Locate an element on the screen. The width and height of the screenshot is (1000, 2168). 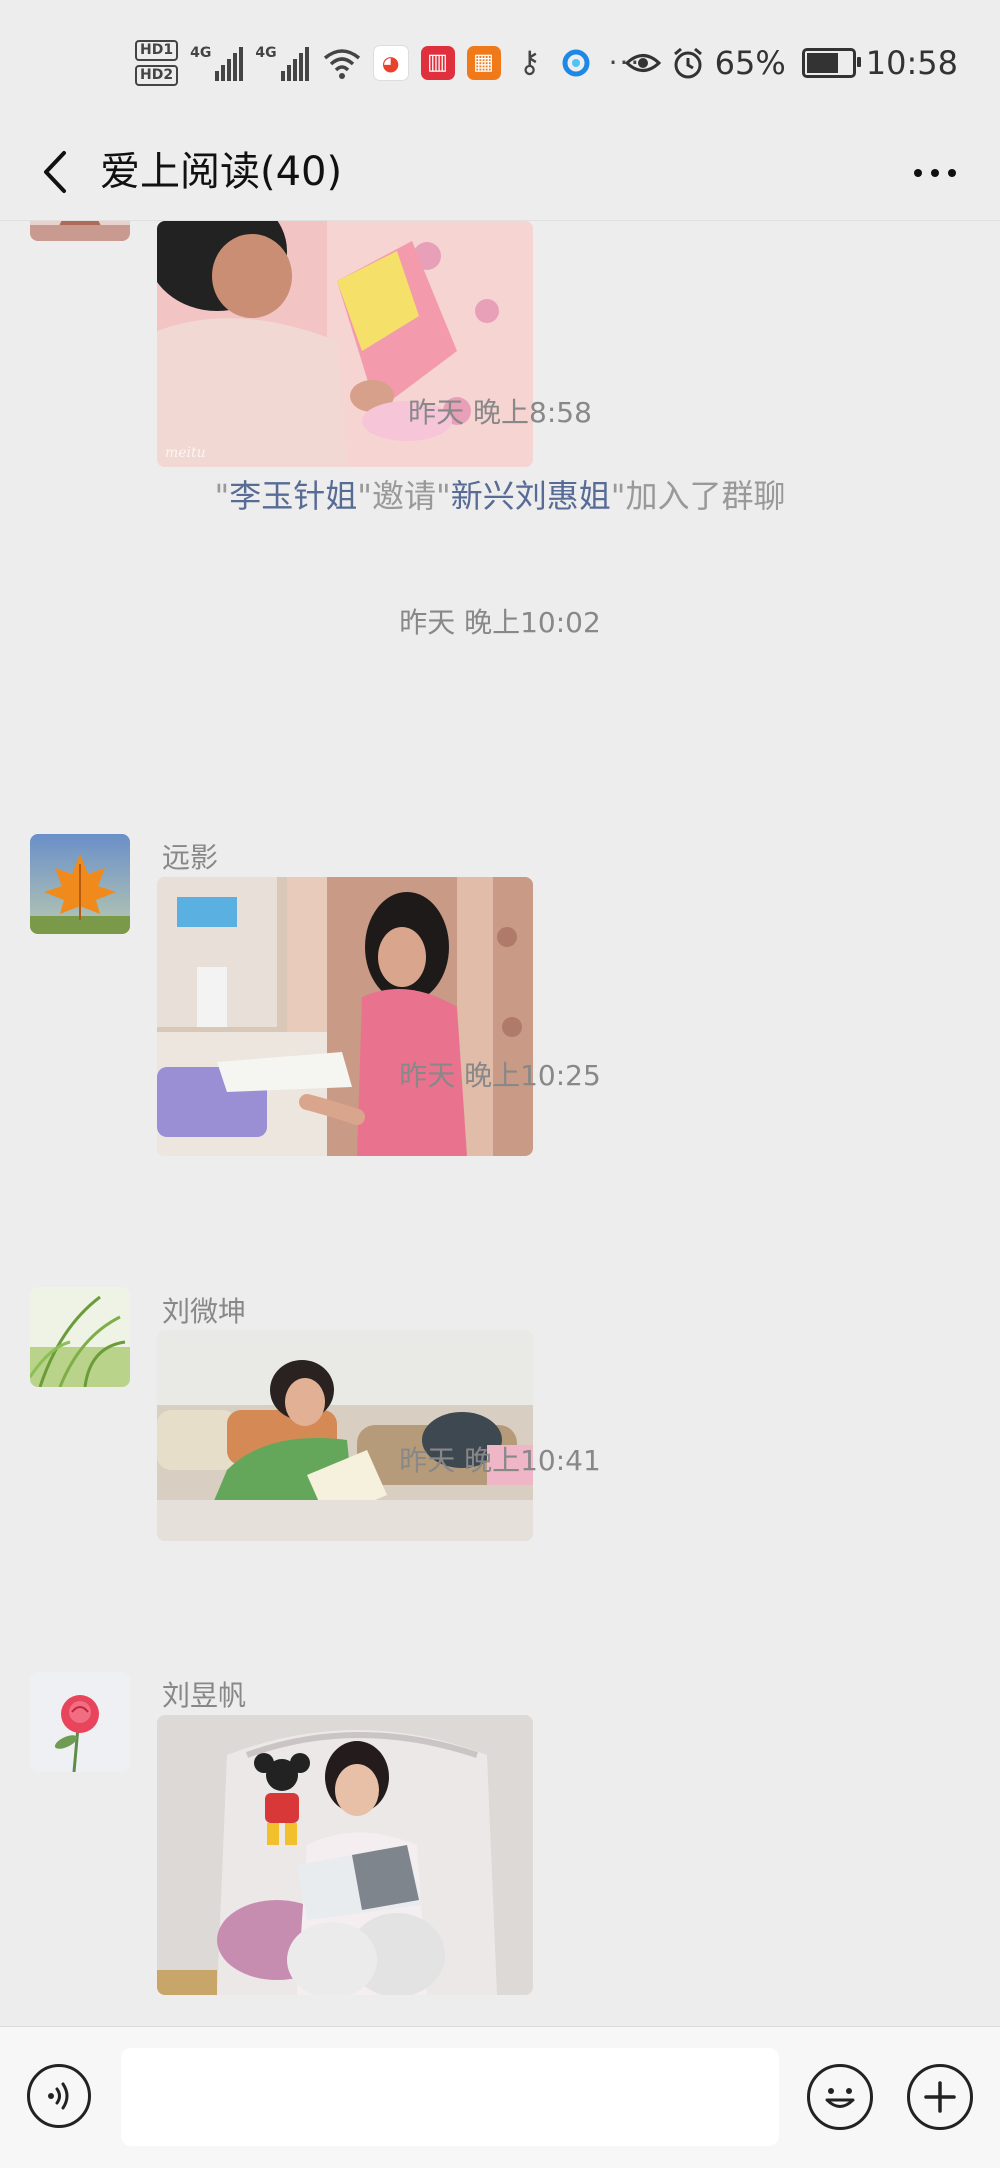
sender-name: 刘微坤 is located at coordinates (204, 1311).